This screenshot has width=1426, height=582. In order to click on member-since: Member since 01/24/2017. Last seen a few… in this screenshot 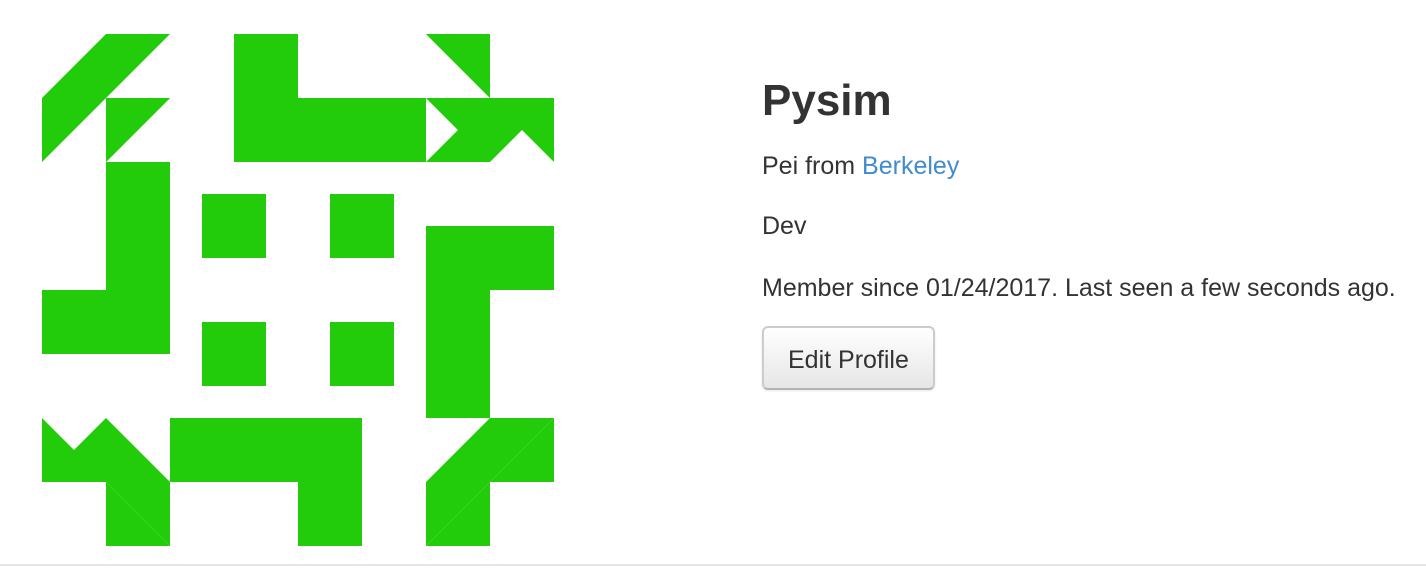, I will do `click(1079, 288)`.